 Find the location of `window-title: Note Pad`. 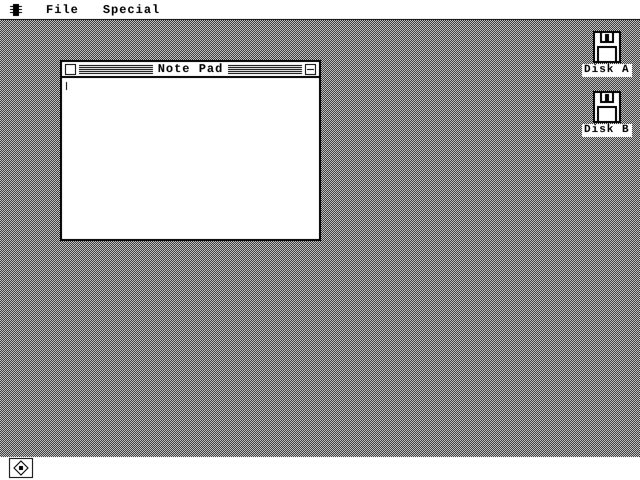

window-title: Note Pad is located at coordinates (190, 69).